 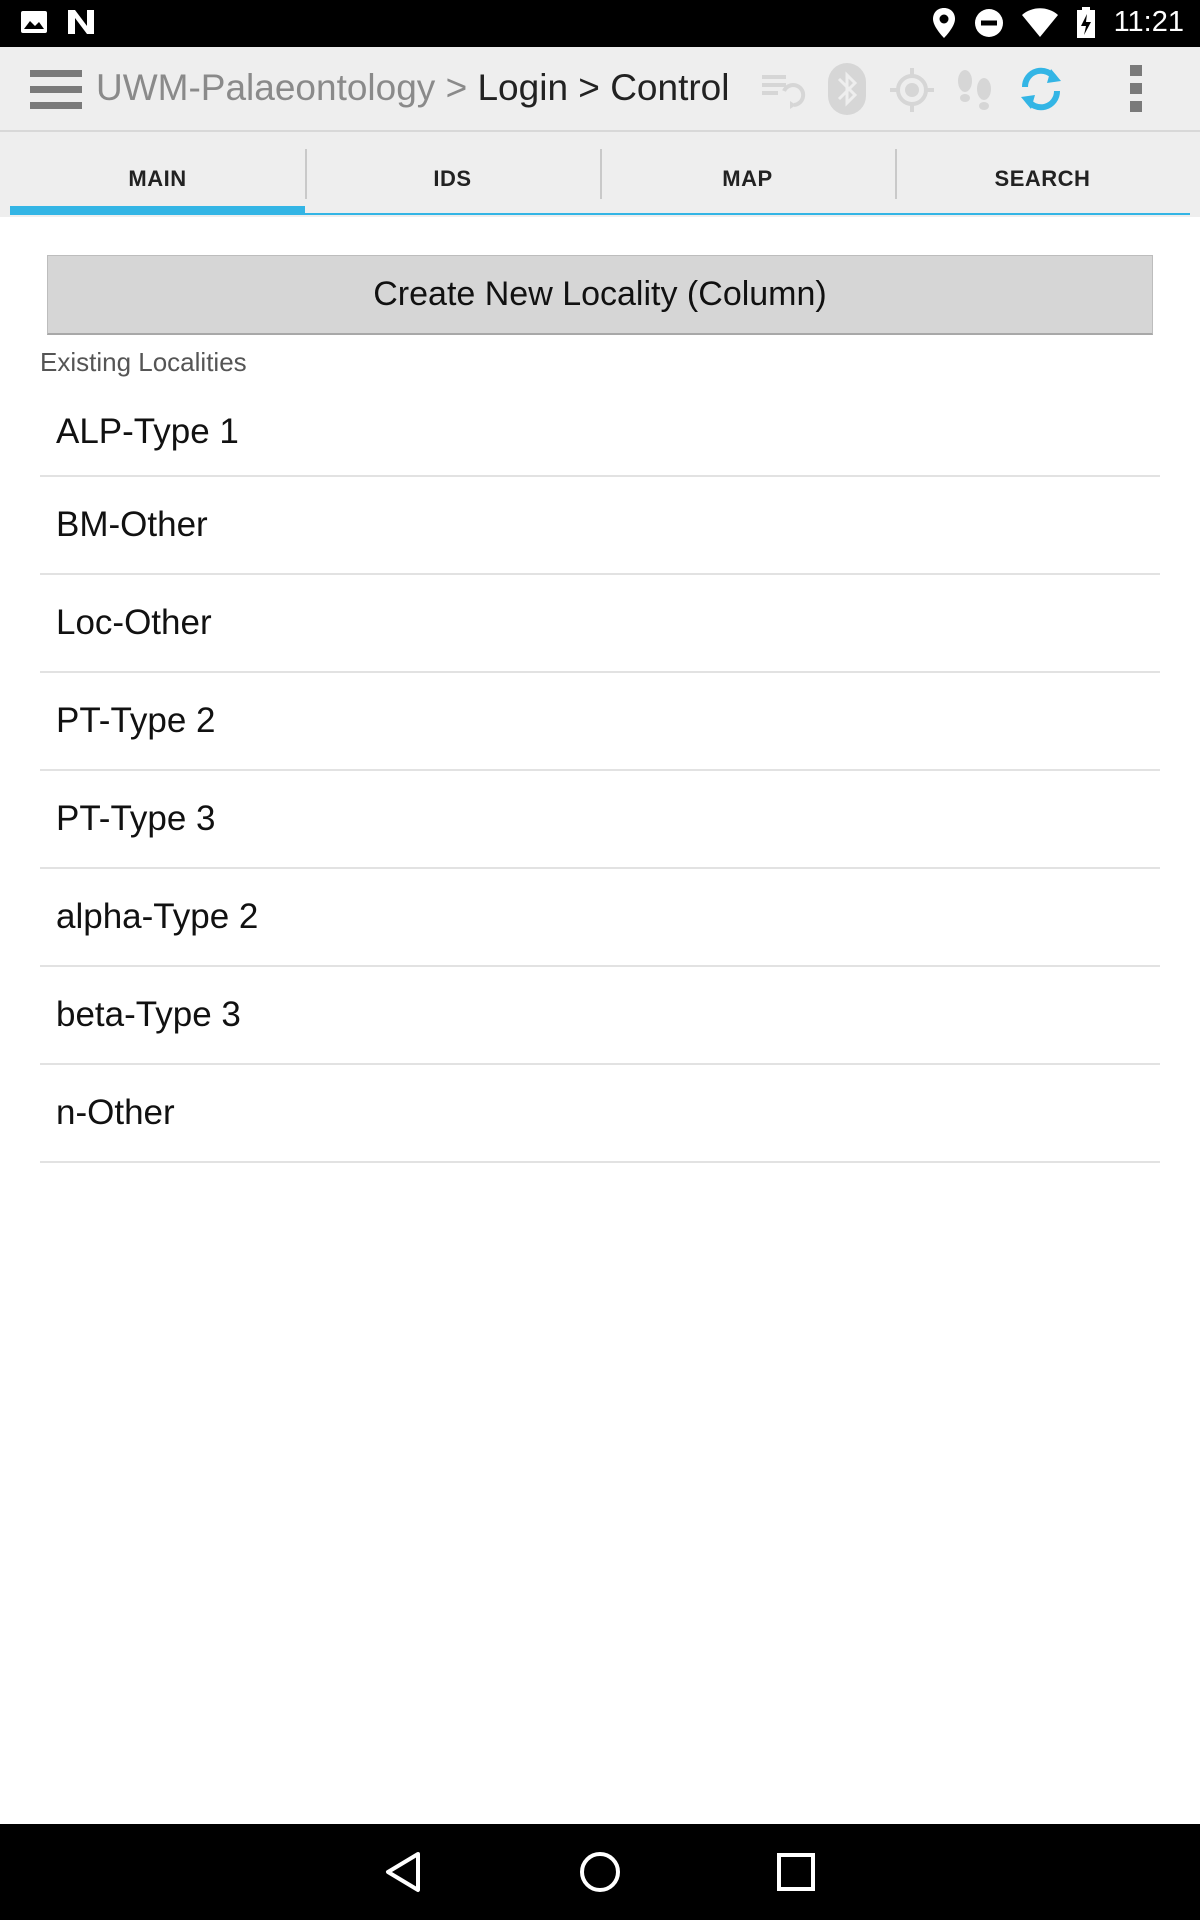 What do you see at coordinates (783, 90) in the screenshot?
I see `sync-queue-icon` at bounding box center [783, 90].